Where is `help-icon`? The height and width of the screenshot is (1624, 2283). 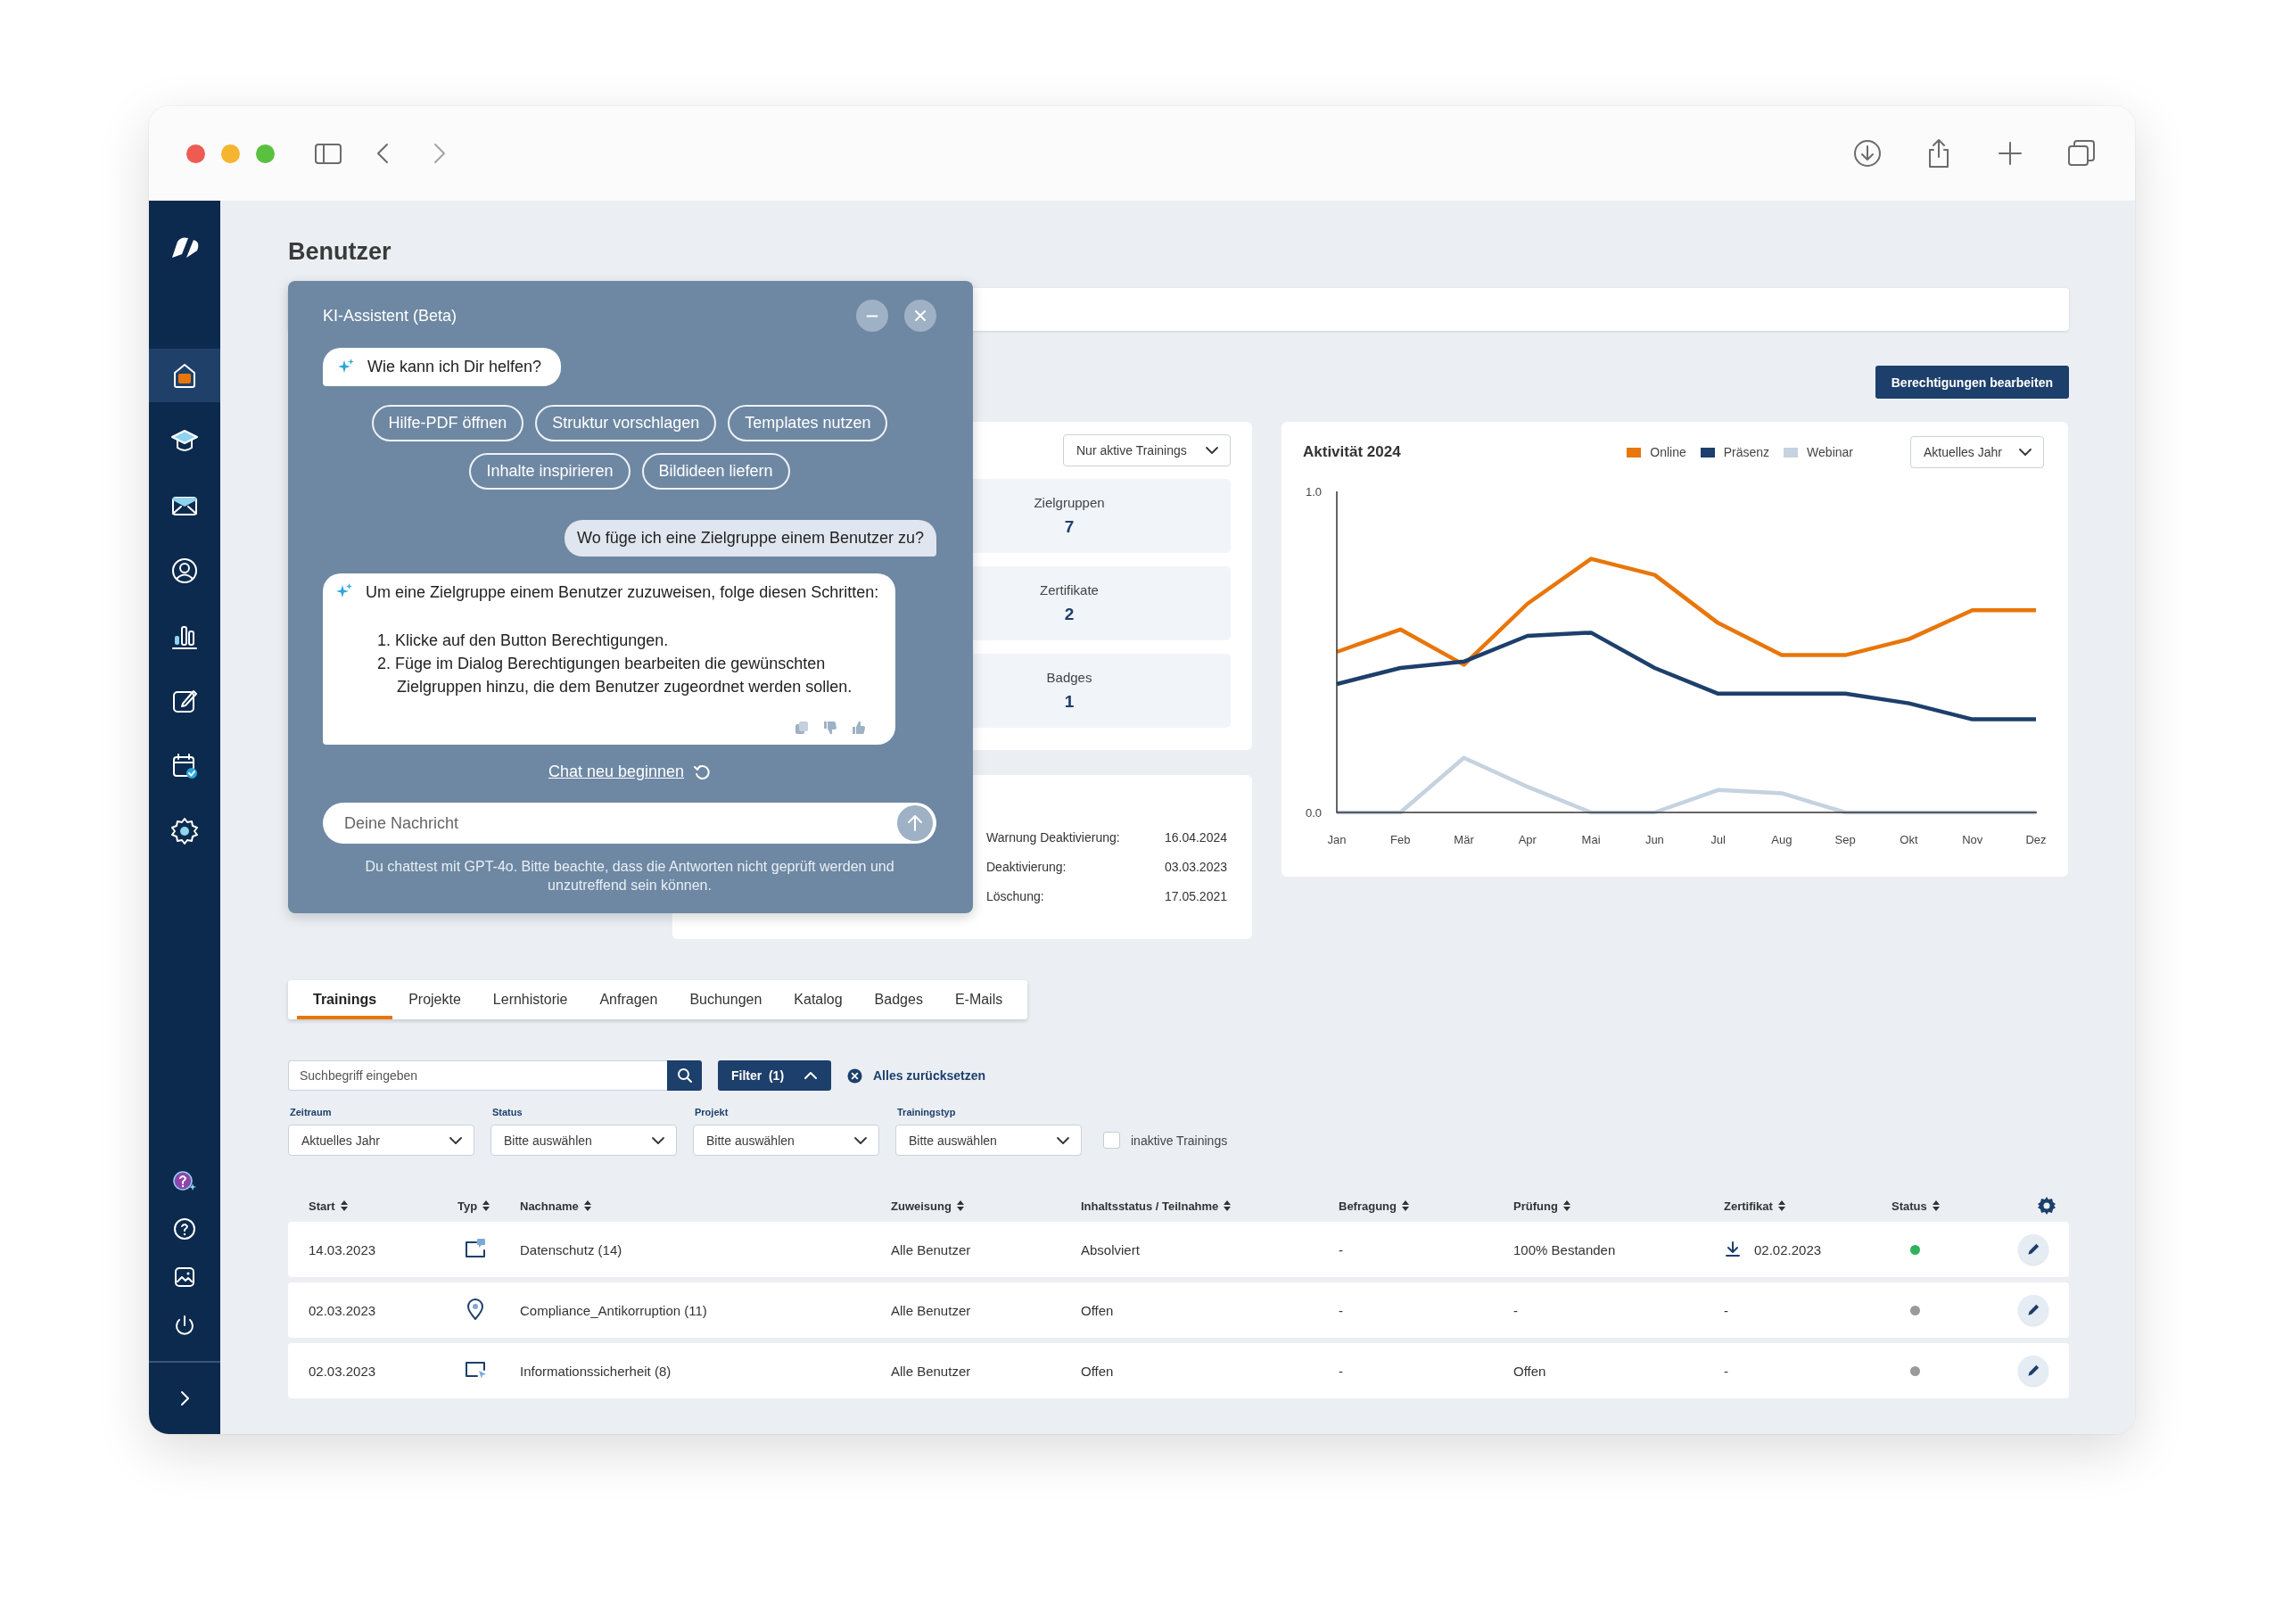
help-icon is located at coordinates (184, 1229).